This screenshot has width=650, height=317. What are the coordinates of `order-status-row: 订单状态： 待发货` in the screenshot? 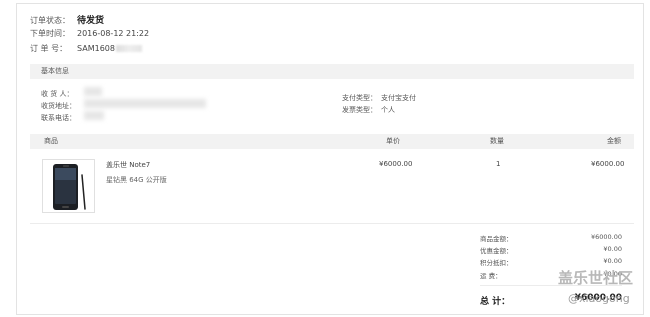 It's located at (67, 19).